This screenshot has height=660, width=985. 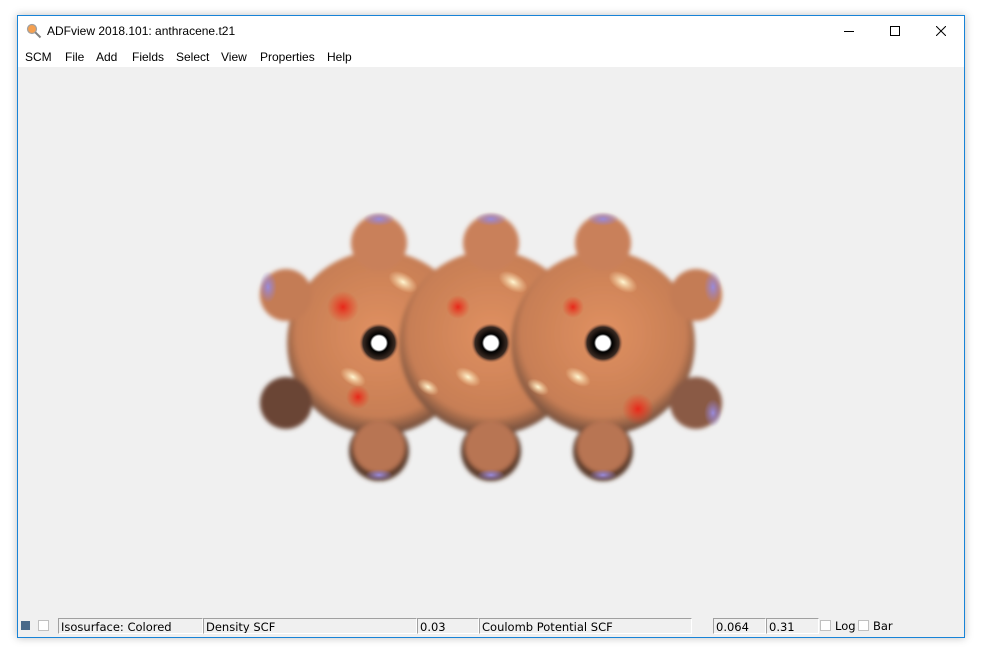 What do you see at coordinates (192, 57) in the screenshot?
I see `menu-select: Select` at bounding box center [192, 57].